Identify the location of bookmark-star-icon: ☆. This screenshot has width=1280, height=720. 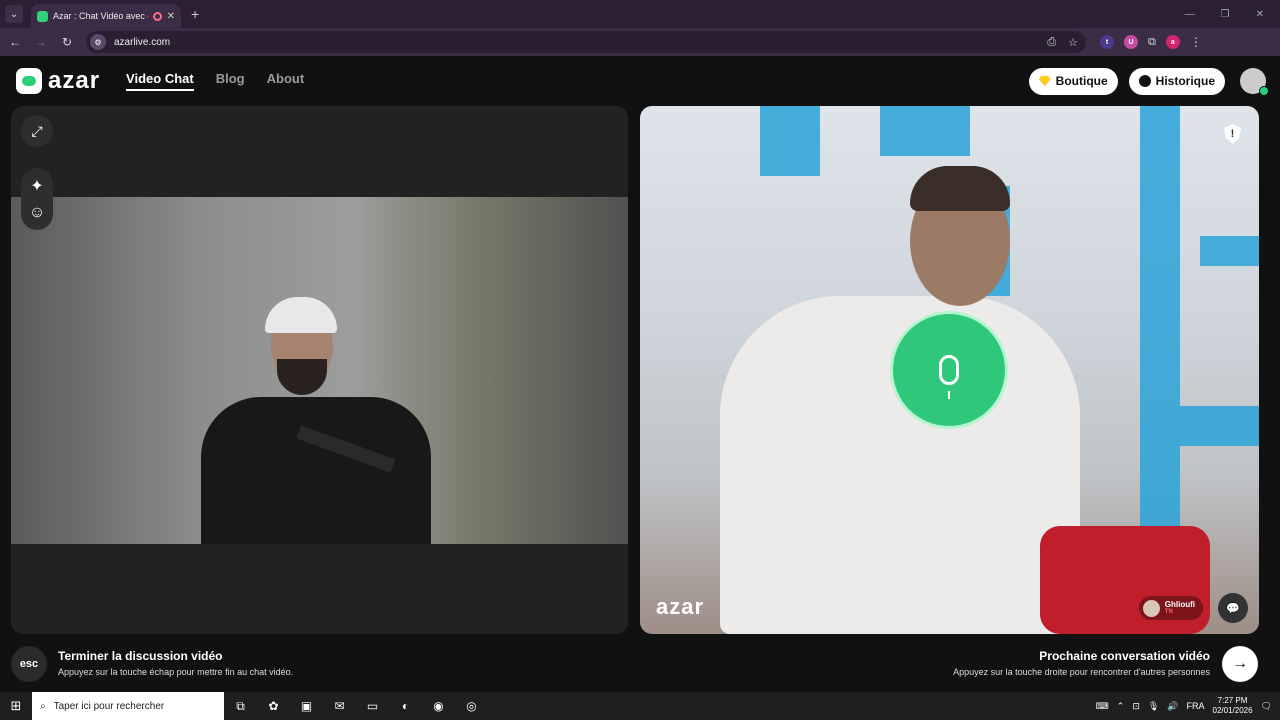
(1073, 42).